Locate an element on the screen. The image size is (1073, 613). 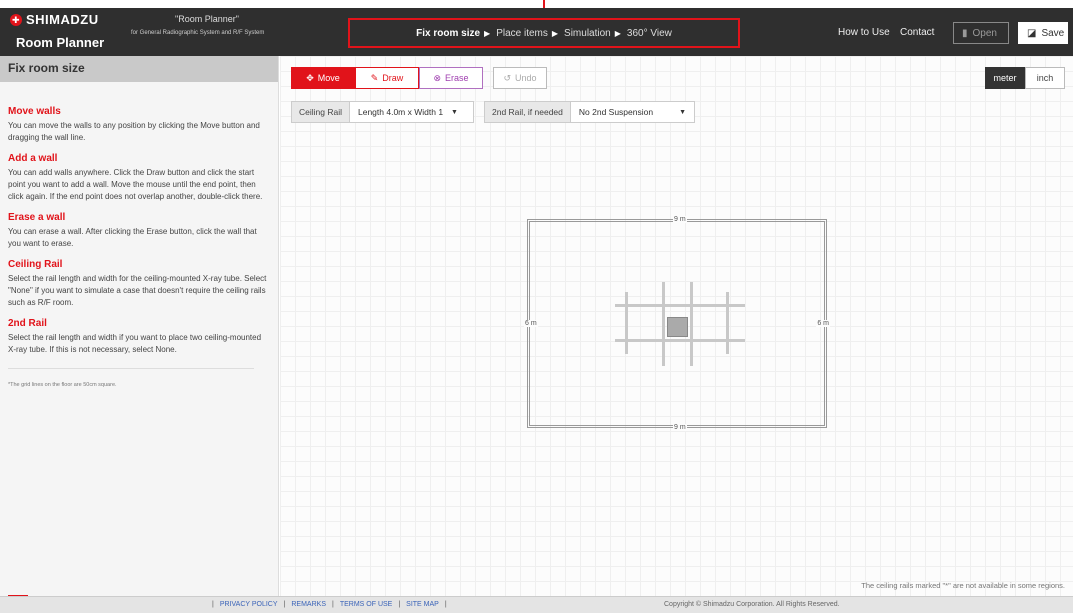
ceiling-rail-label: Ceiling Rail is located at coordinates (321, 112).